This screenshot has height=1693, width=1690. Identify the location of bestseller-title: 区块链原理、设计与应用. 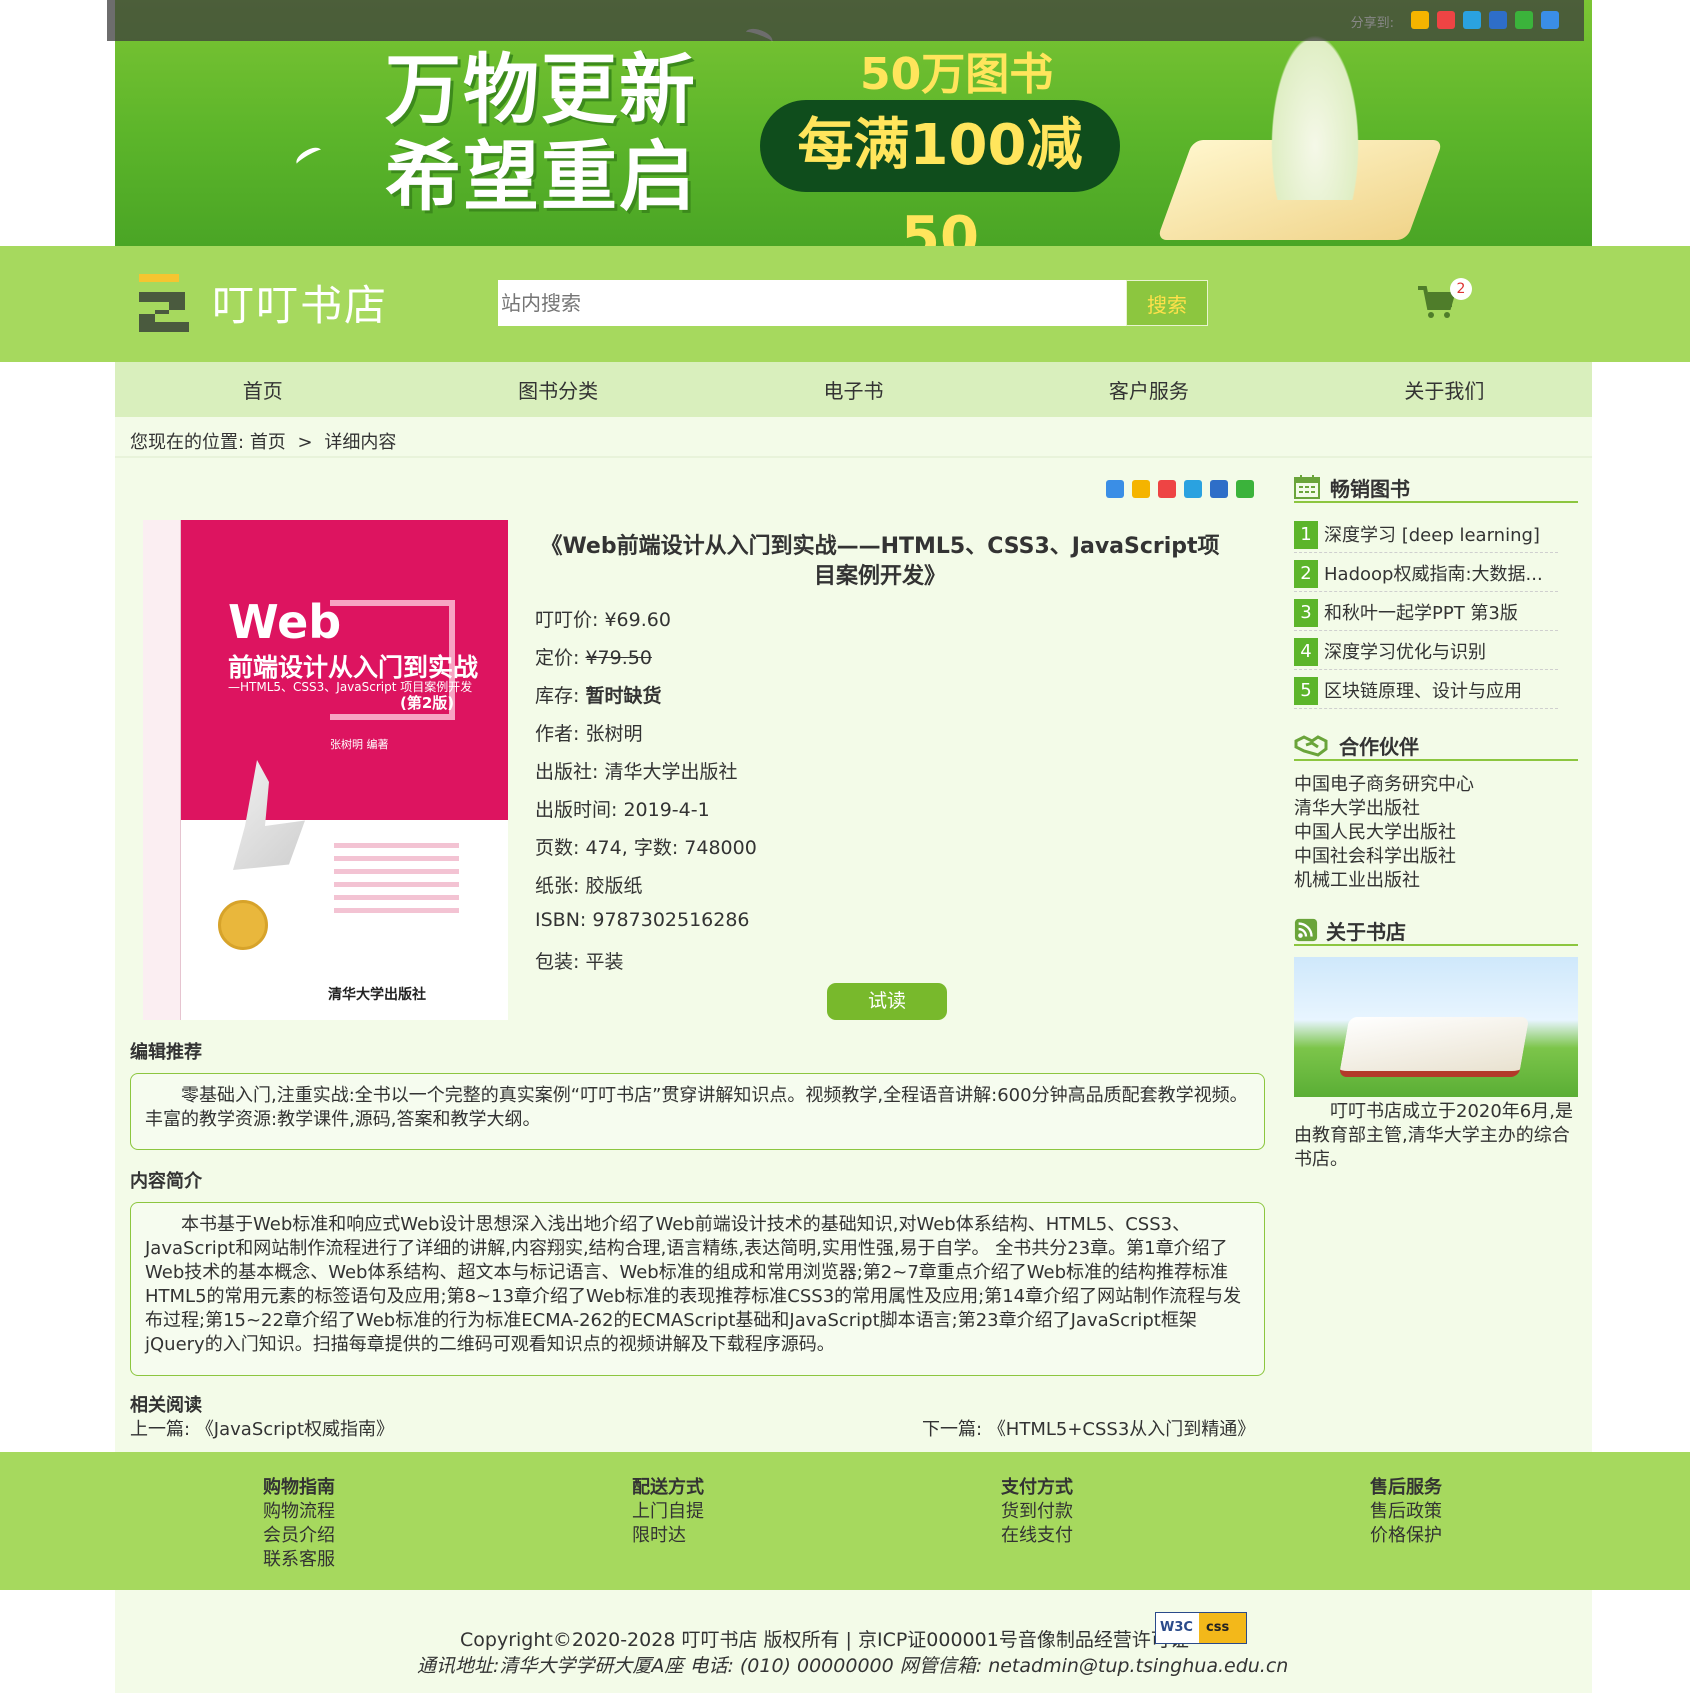
(1423, 690).